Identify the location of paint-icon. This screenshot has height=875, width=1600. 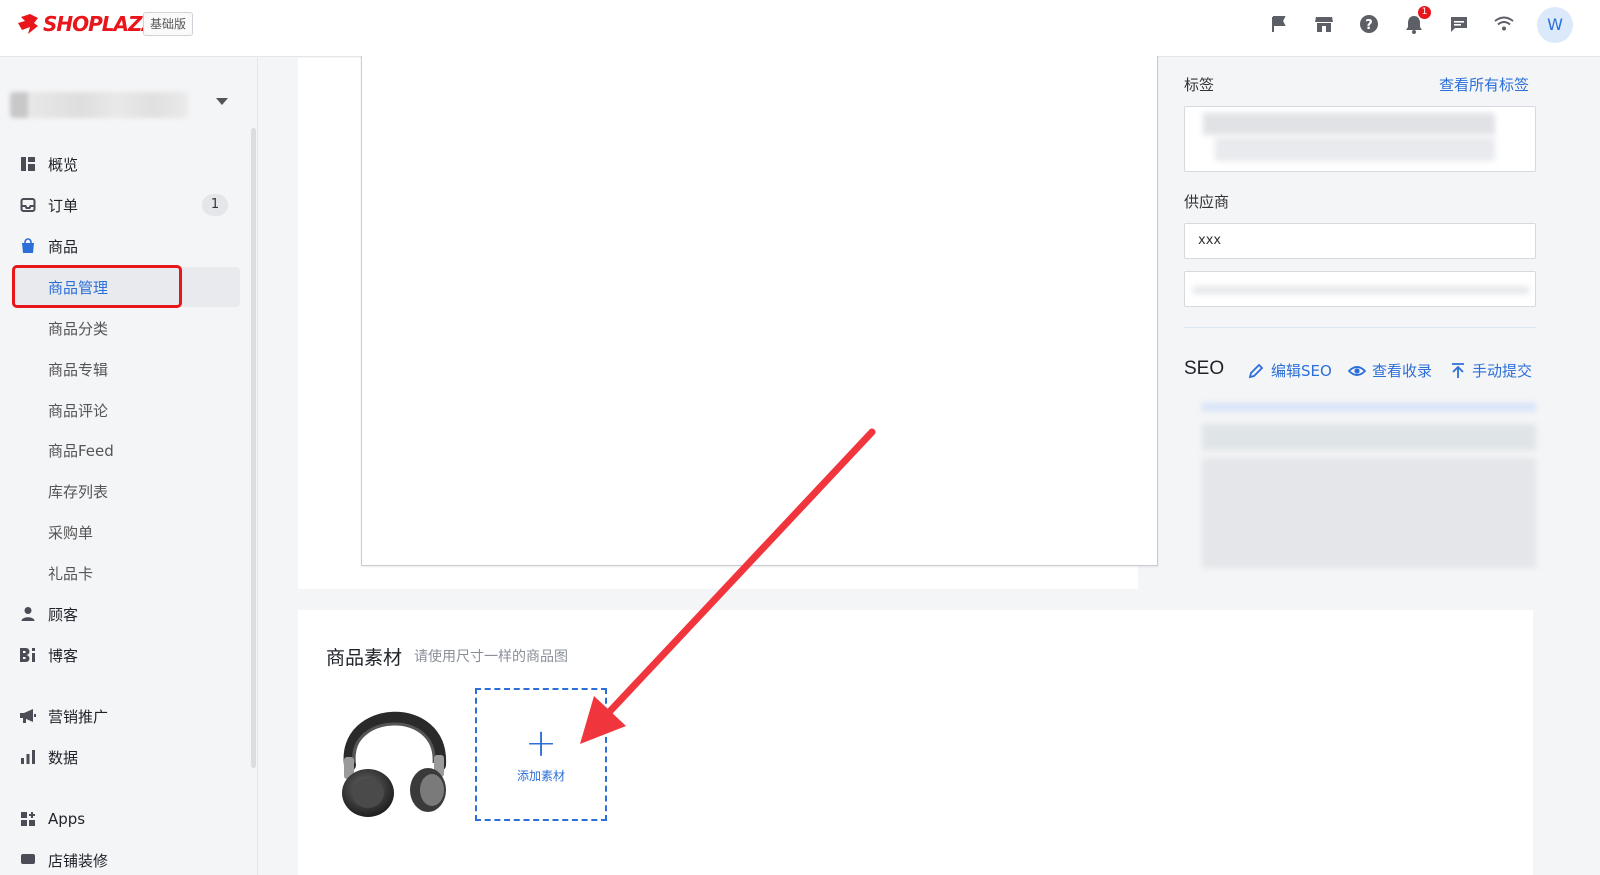
(28, 860).